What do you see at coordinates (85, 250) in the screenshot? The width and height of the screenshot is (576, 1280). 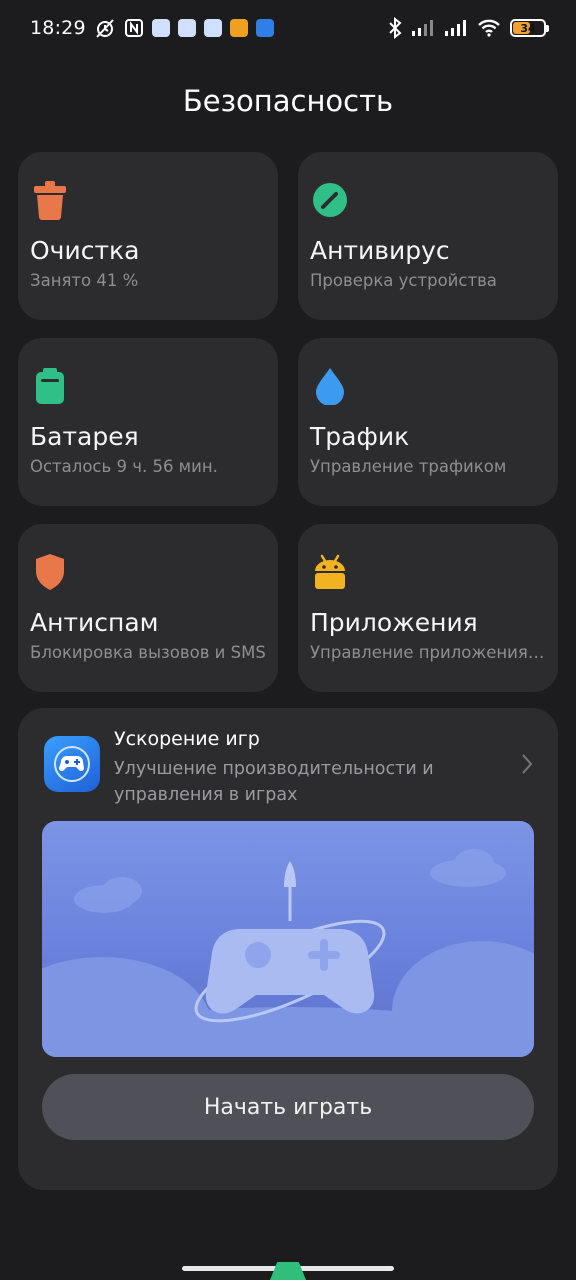 I see `tile-title: Очистка` at bounding box center [85, 250].